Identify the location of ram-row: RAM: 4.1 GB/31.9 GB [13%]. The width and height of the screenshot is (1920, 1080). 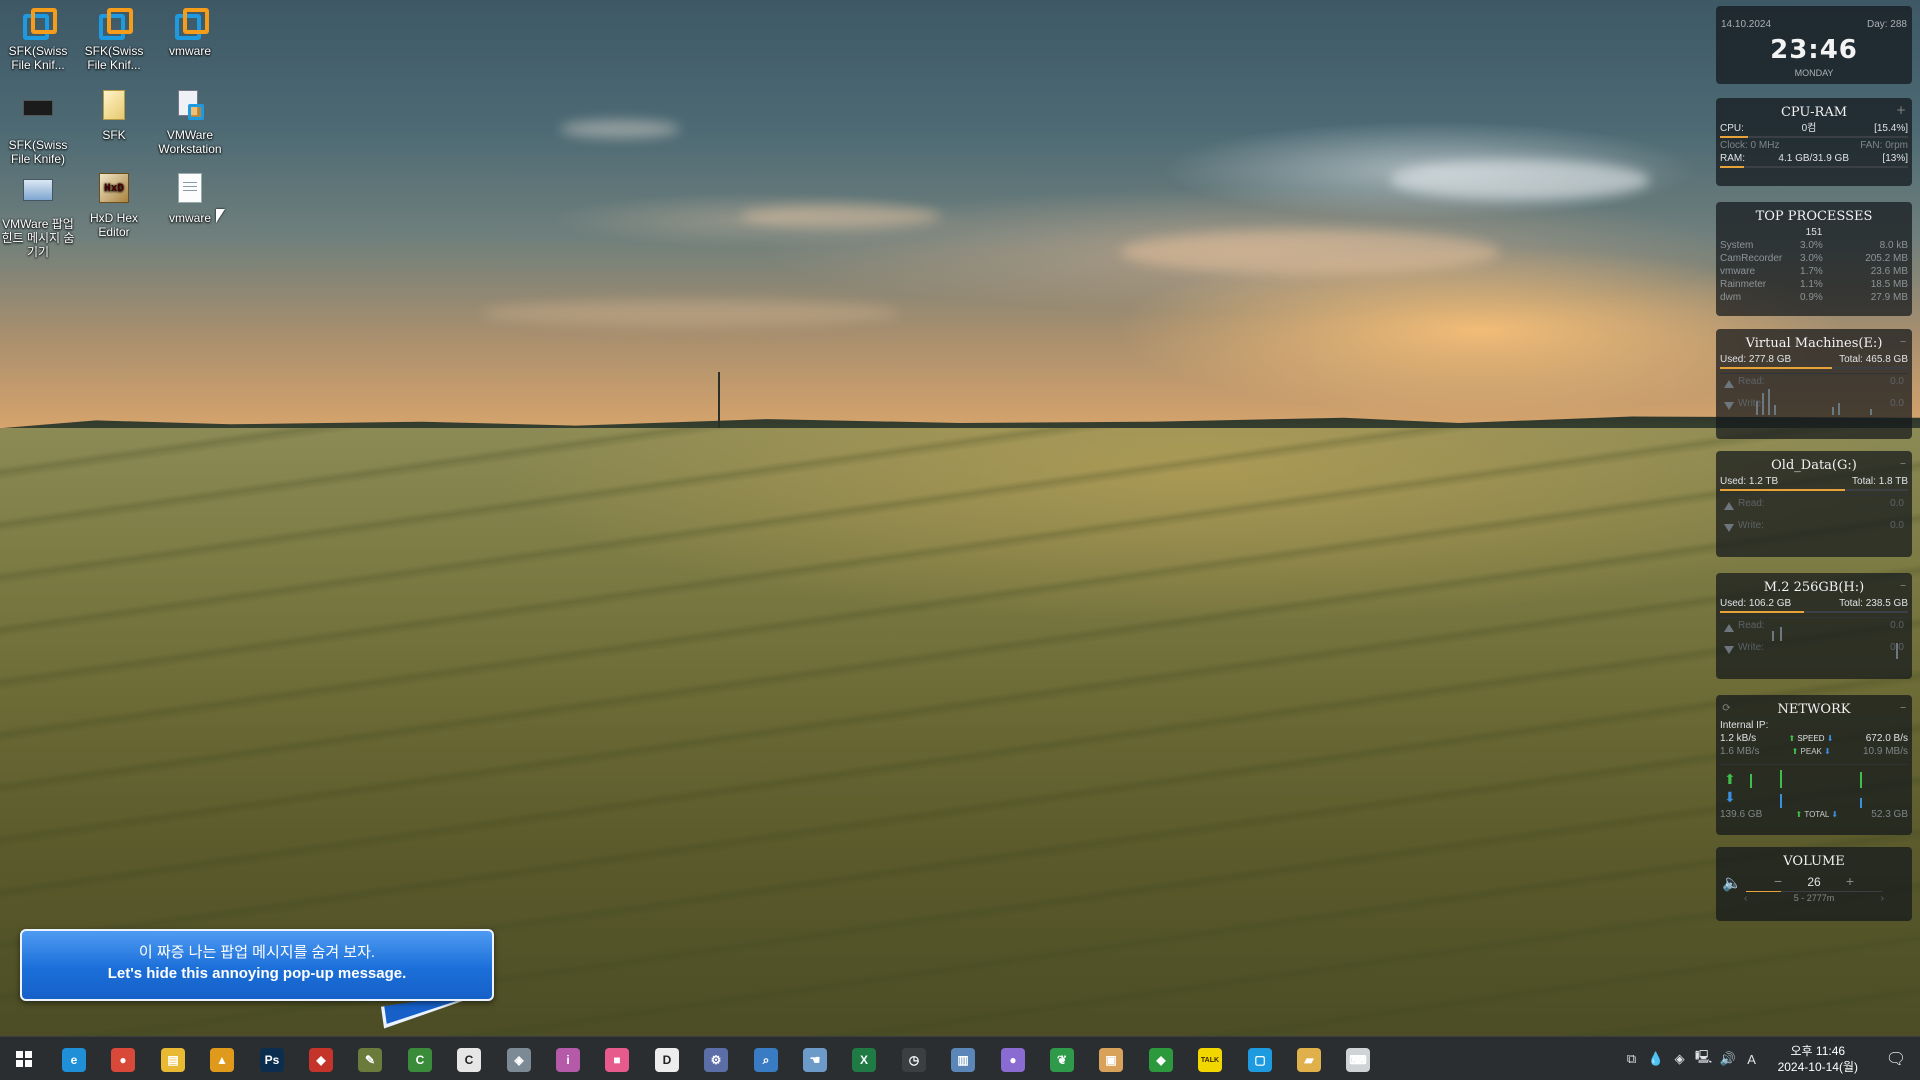
(1814, 158).